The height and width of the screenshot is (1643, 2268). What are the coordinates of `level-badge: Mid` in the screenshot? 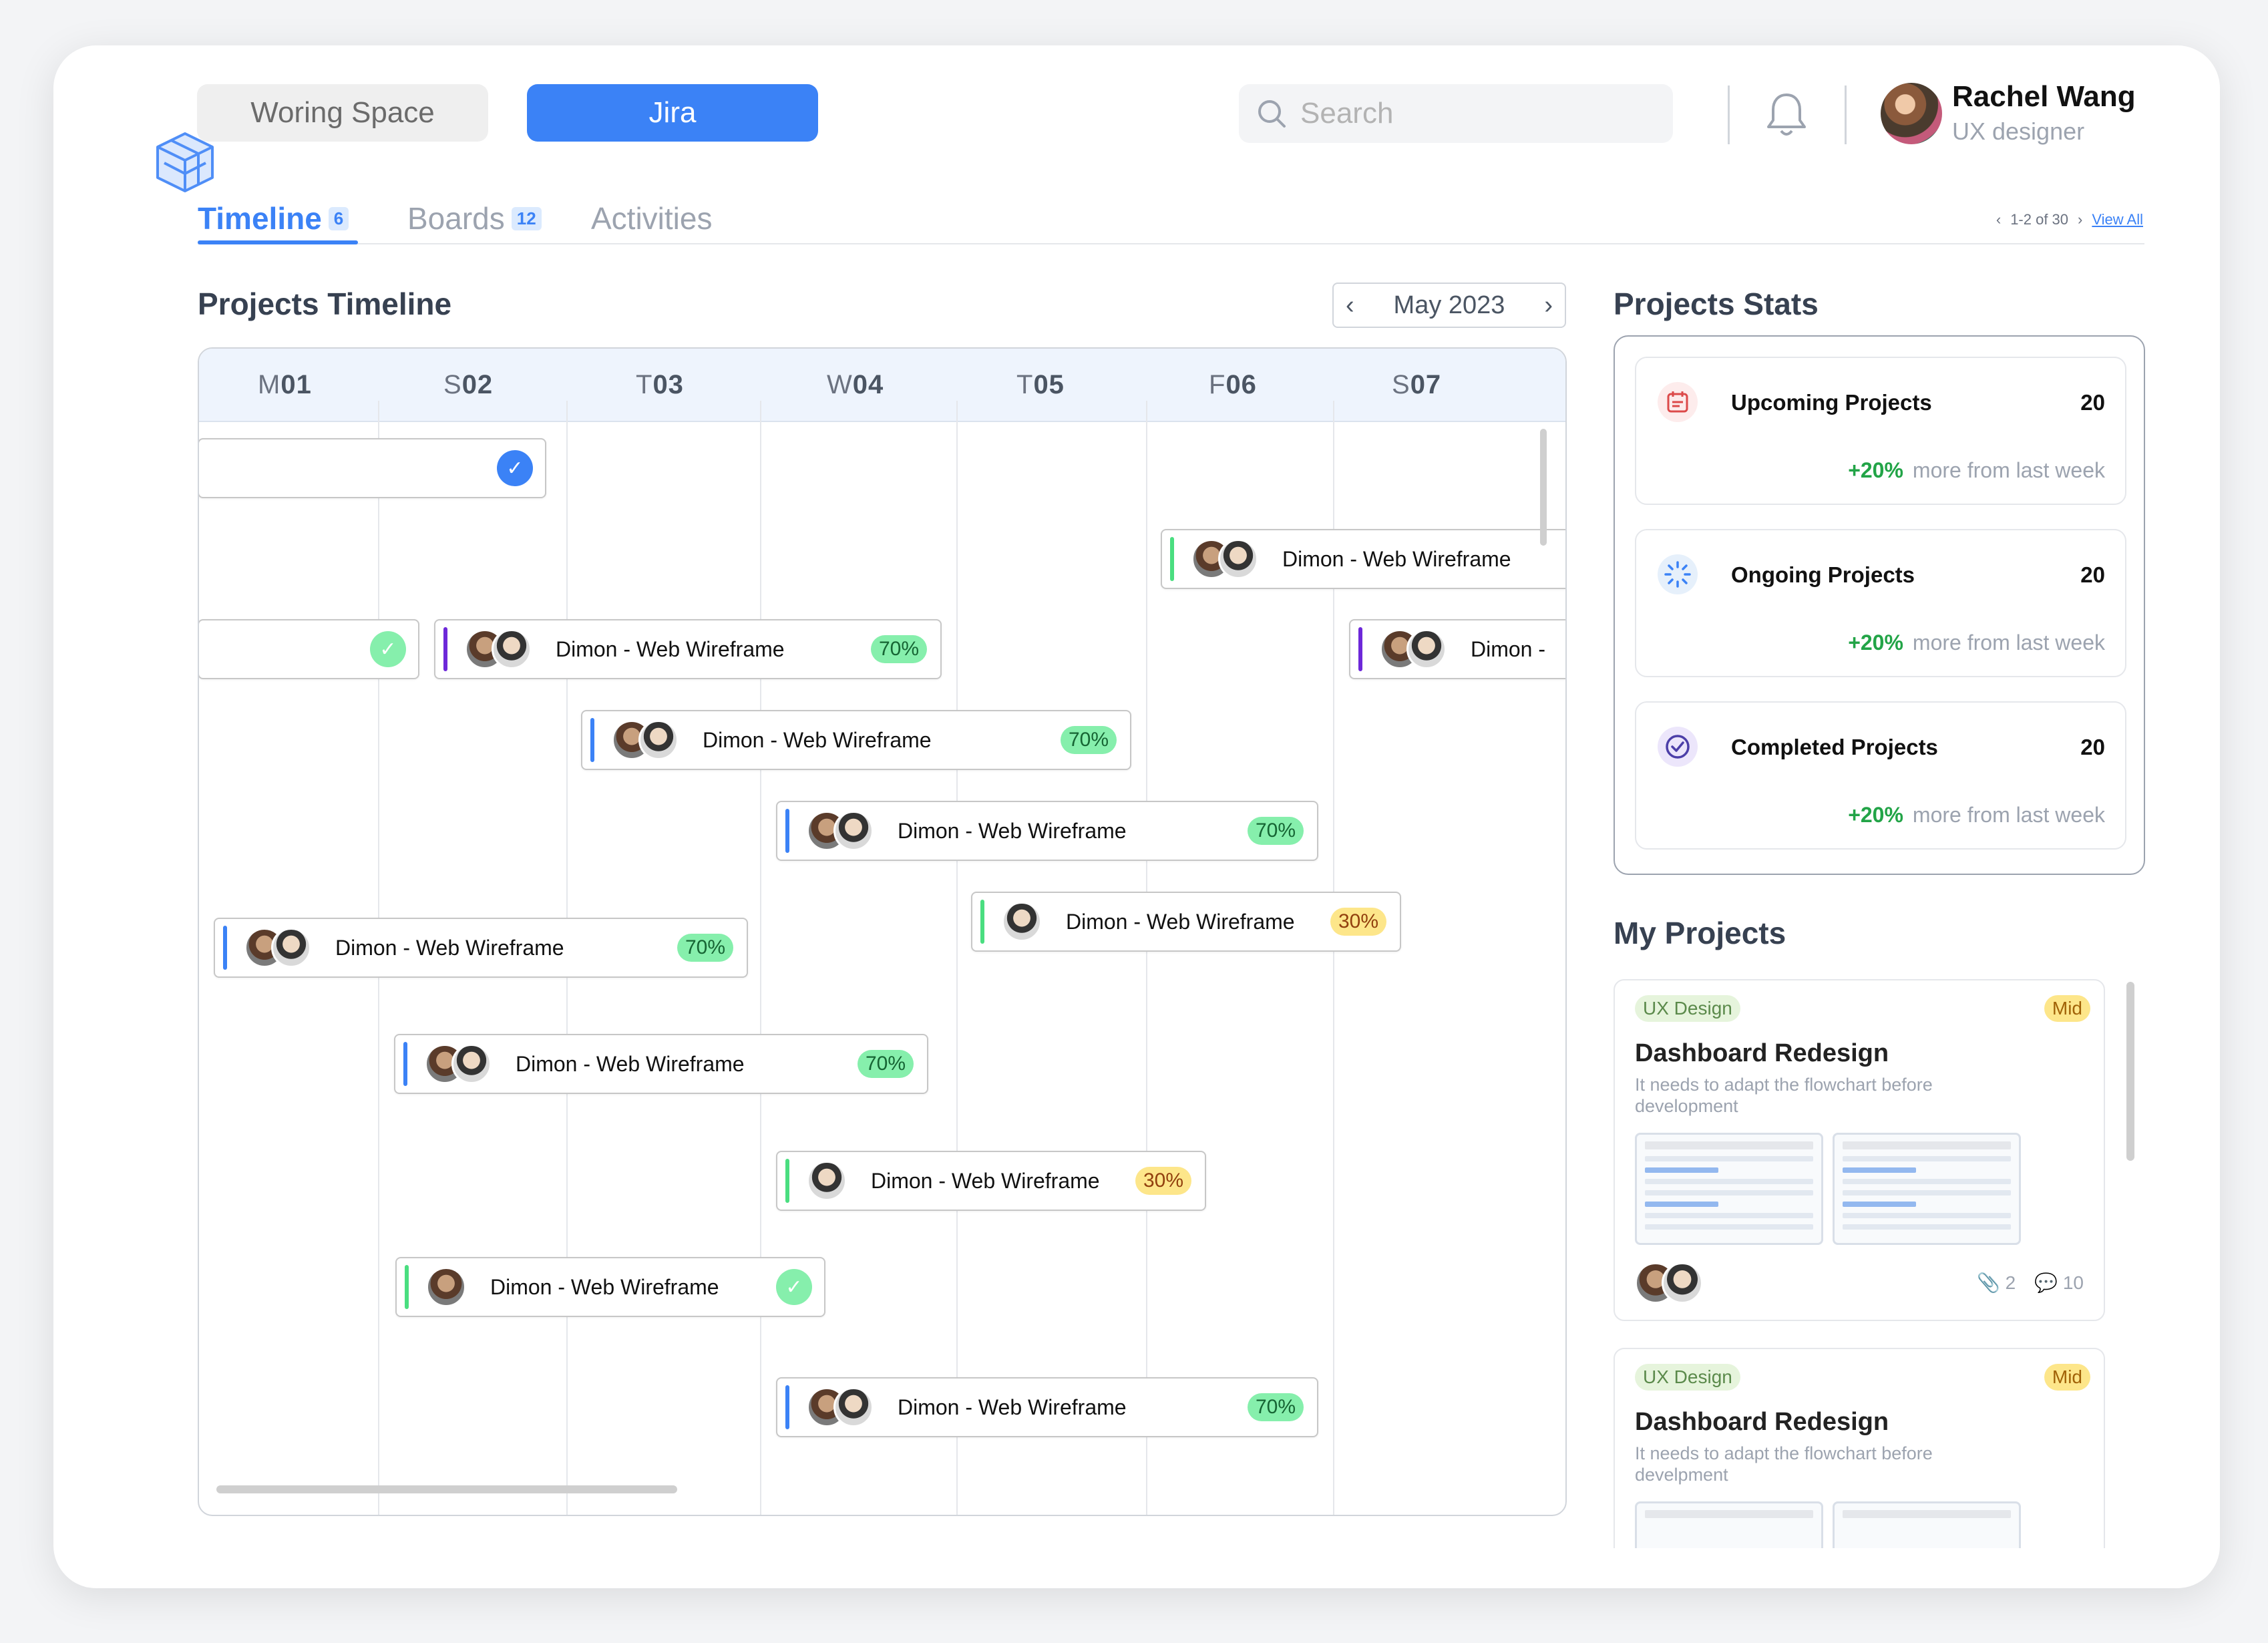 It's located at (2067, 1377).